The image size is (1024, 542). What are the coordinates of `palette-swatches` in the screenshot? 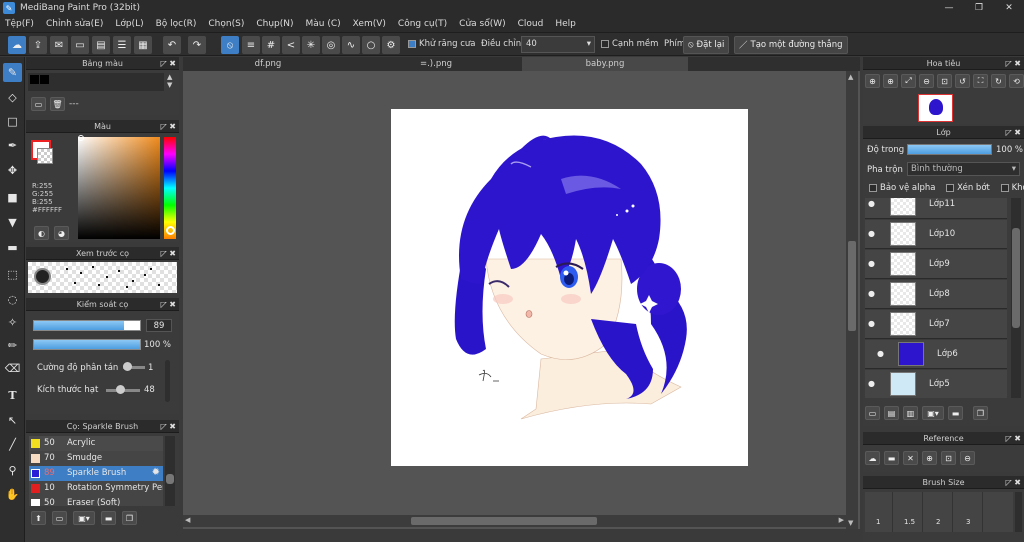 It's located at (96, 82).